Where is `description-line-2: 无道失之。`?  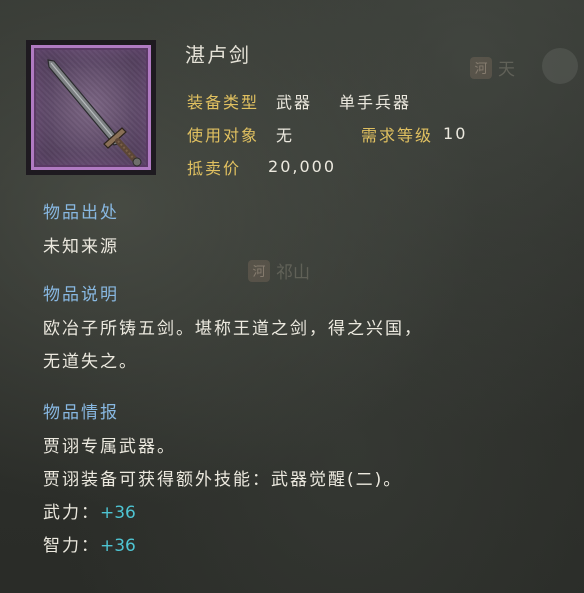
description-line-2: 无道失之。 is located at coordinates (90, 362).